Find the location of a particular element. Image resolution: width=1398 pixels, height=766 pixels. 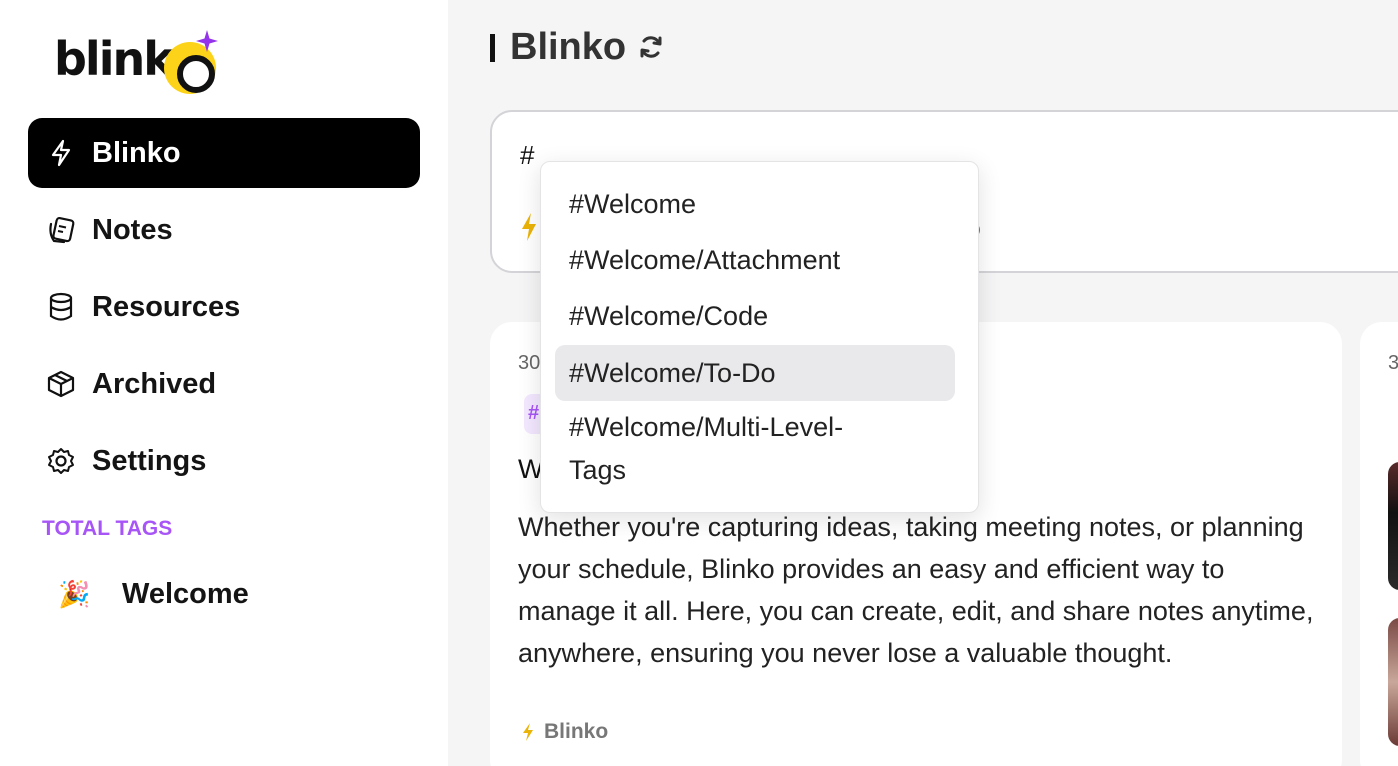

sidebar-item-resources: Resources is located at coordinates (224, 307).